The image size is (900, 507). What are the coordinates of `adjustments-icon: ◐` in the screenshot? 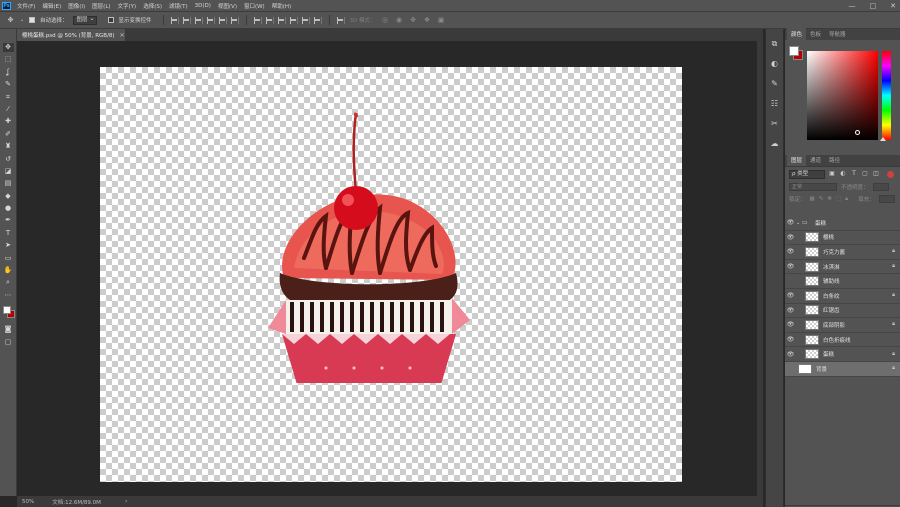 It's located at (775, 63).